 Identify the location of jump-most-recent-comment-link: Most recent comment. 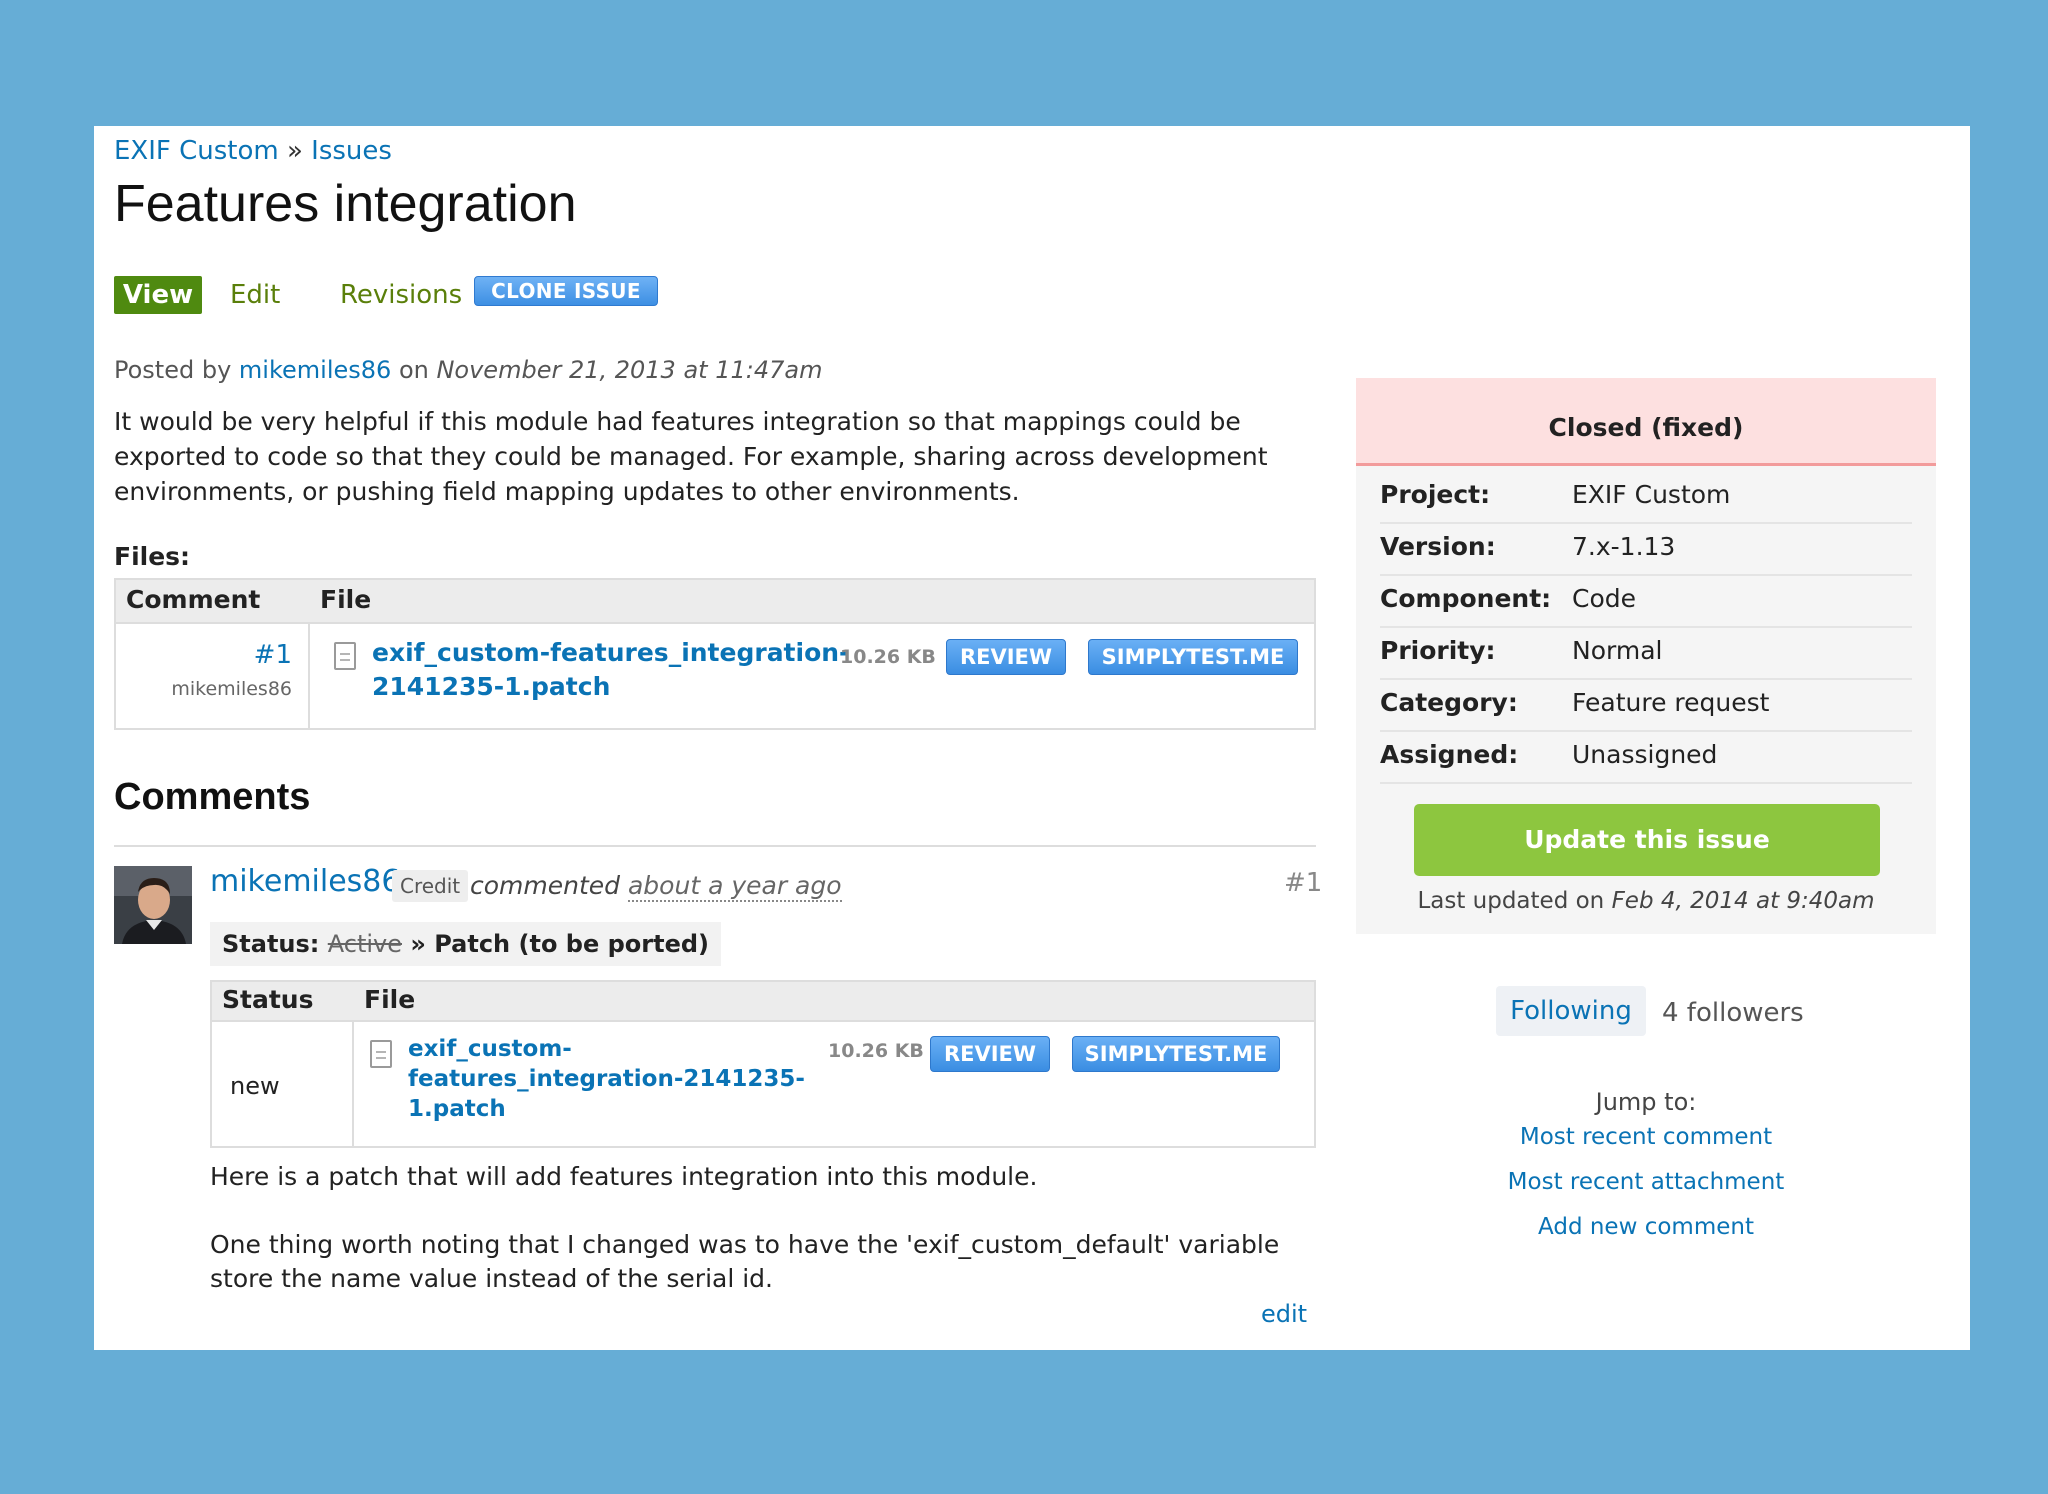
(1646, 1137).